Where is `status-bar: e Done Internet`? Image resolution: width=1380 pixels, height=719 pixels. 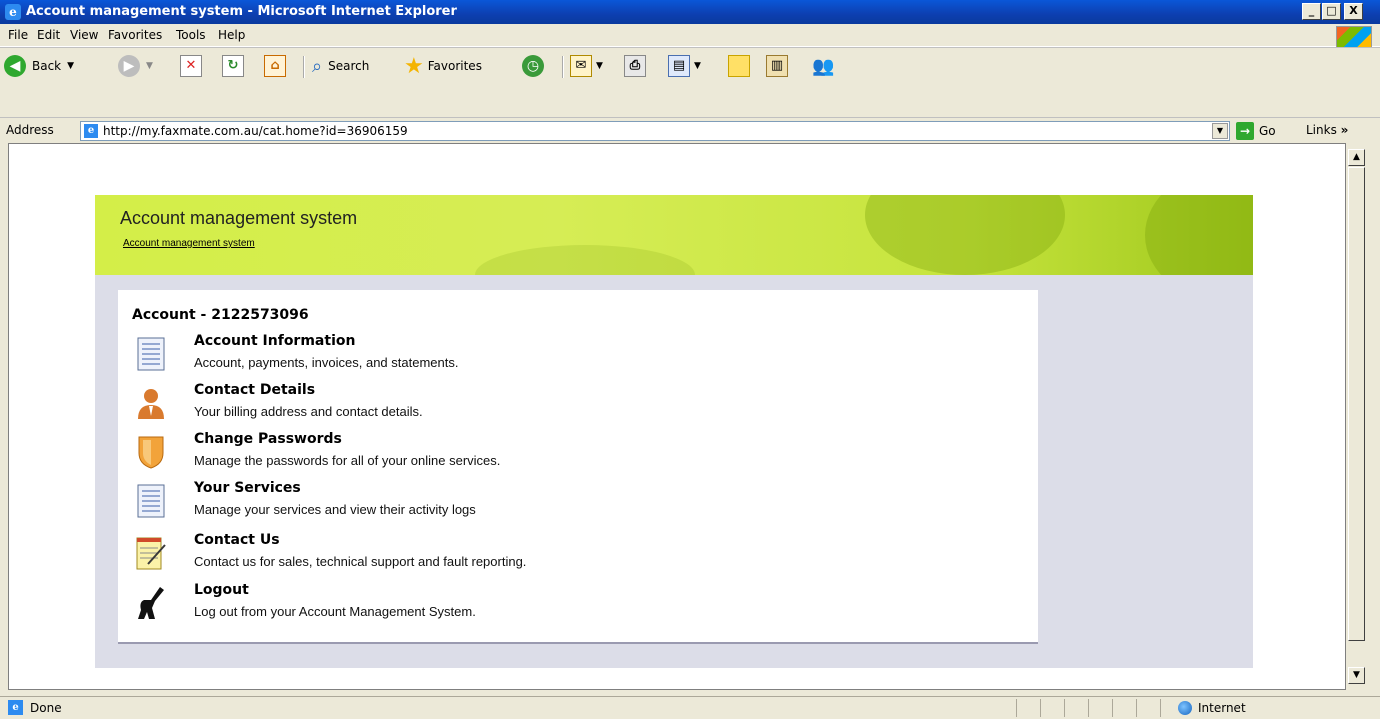
status-bar: e Done Internet is located at coordinates (690, 707).